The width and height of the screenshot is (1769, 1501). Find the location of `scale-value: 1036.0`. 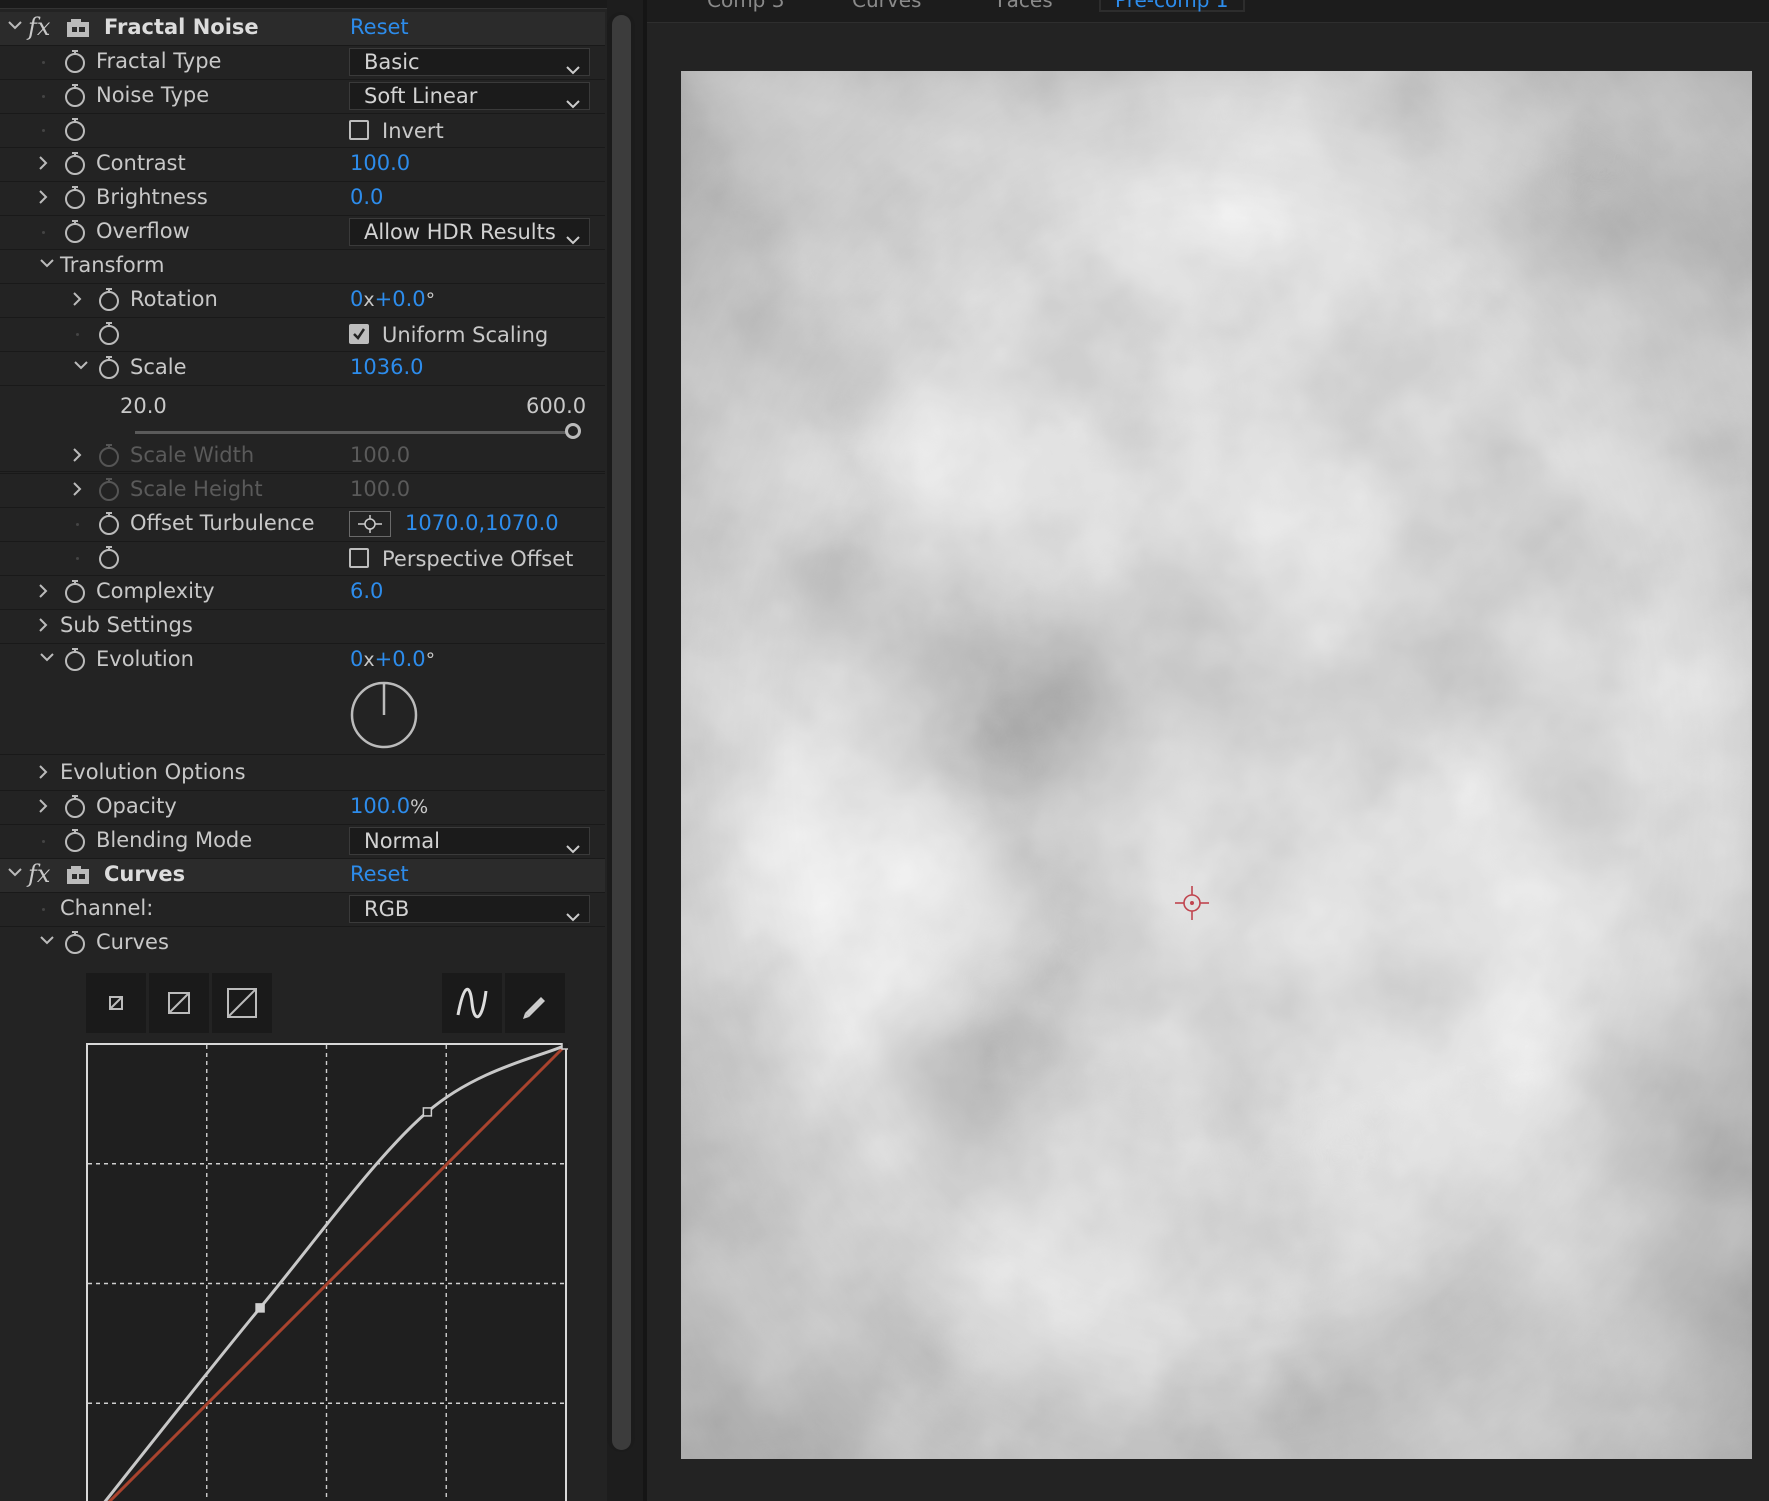

scale-value: 1036.0 is located at coordinates (386, 367).